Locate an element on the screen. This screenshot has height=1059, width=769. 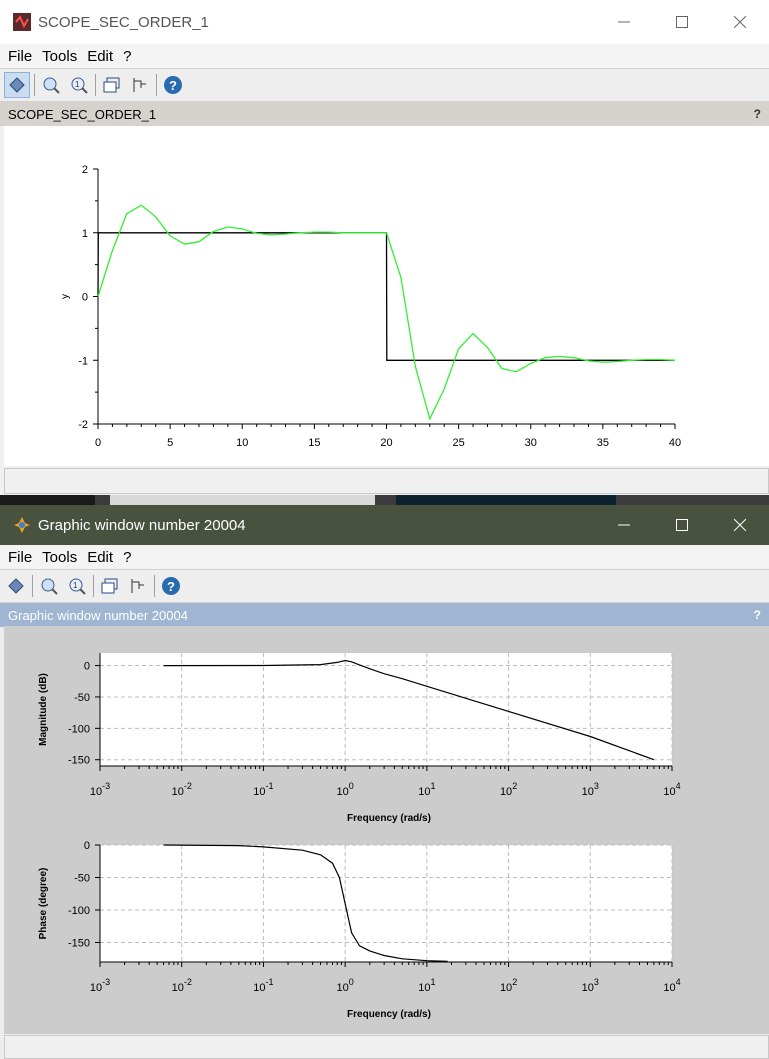
magnitude-x-tick-label: 10-1 is located at coordinates (263, 789).